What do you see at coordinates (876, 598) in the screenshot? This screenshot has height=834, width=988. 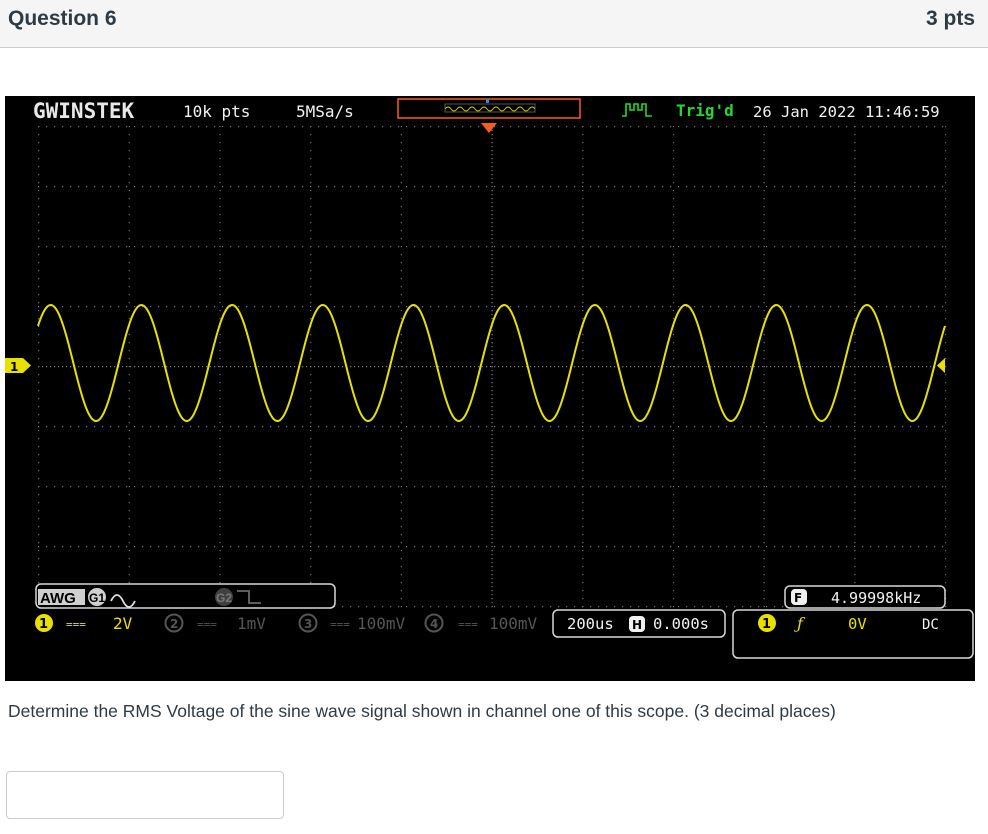 I see `frequency-value: 4.99998kHz` at bounding box center [876, 598].